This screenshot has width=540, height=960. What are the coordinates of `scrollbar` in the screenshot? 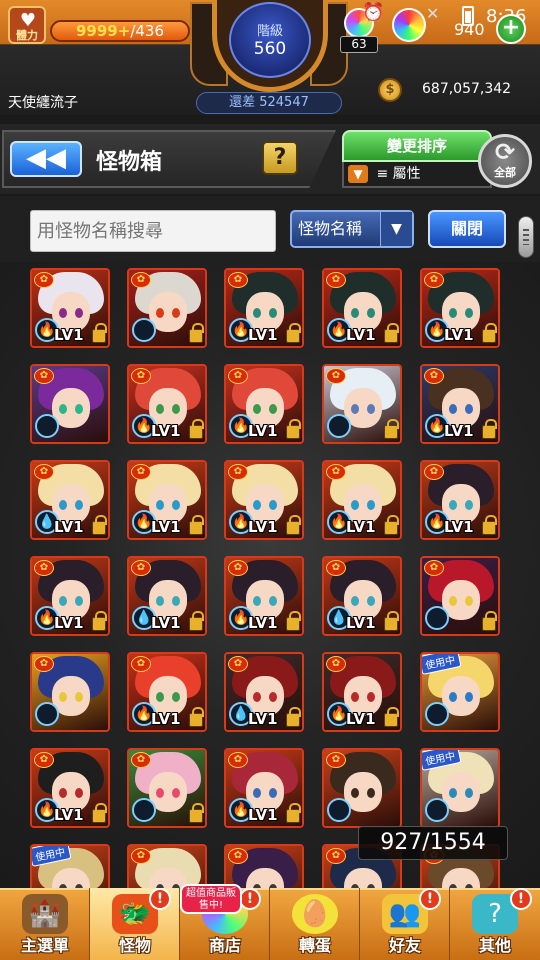 It's located at (526, 237).